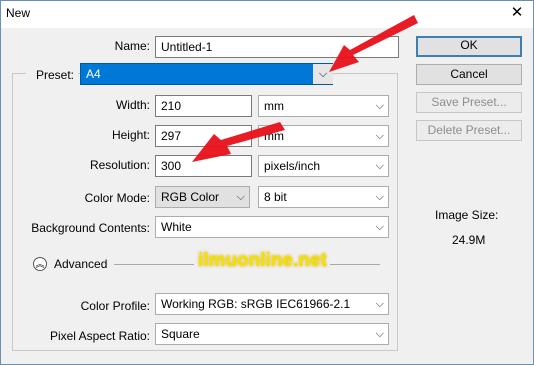  Describe the element at coordinates (238, 142) in the screenshot. I see `annotation-arrow-resolution` at that location.